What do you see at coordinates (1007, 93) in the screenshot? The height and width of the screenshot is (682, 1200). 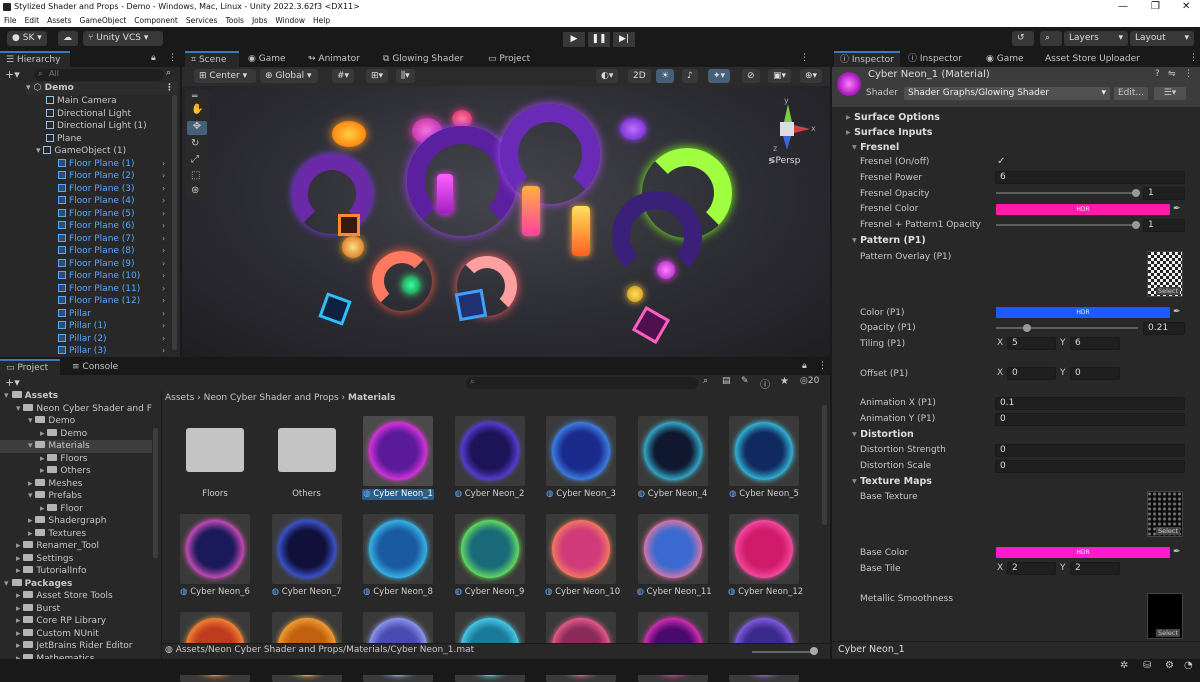 I see `shader-dropdown: Shader Graphs/Glowing Shader ▾` at bounding box center [1007, 93].